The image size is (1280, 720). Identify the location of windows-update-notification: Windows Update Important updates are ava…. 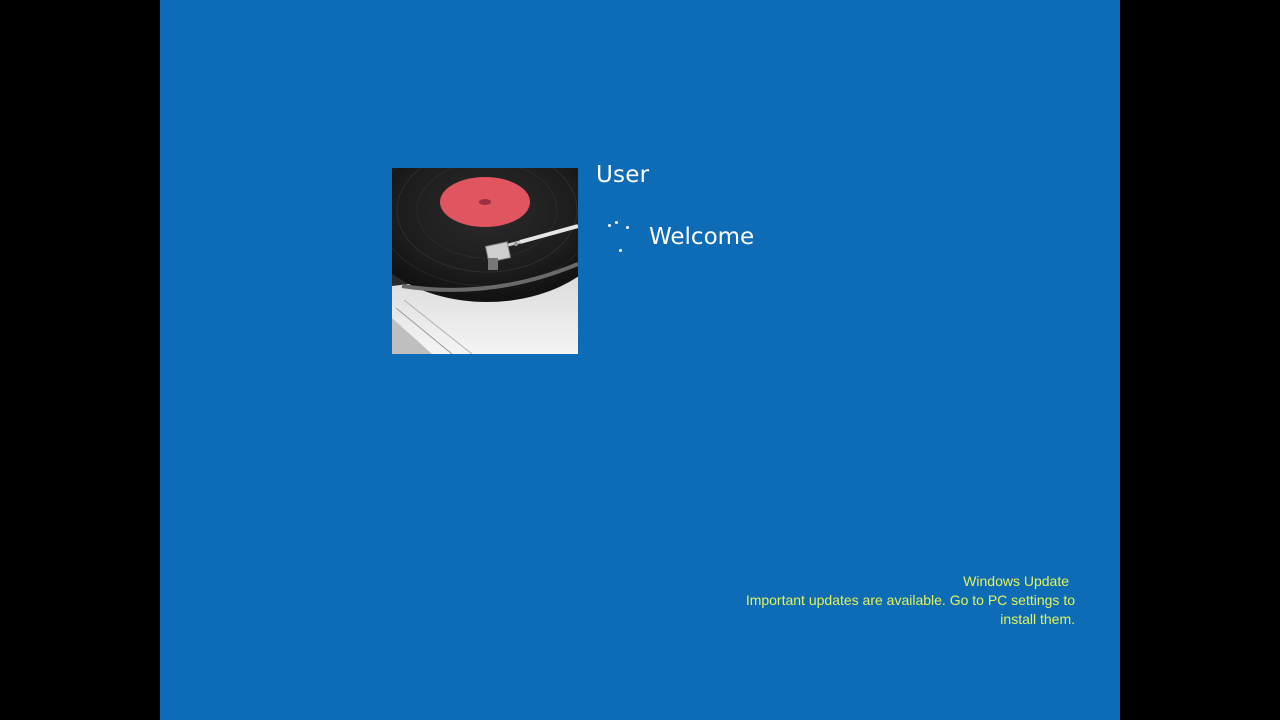
(895, 600).